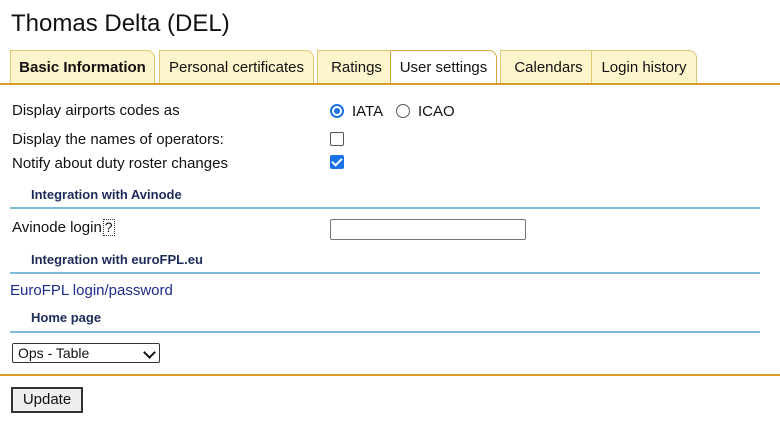  I want to click on avinode-login-input, so click(428, 229).